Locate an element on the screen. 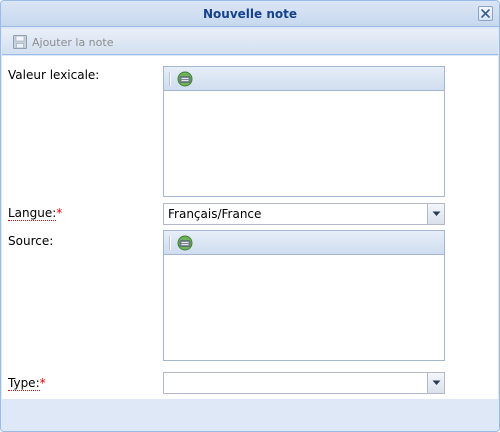 The image size is (500, 432). language-label-text: Langue: is located at coordinates (32, 213).